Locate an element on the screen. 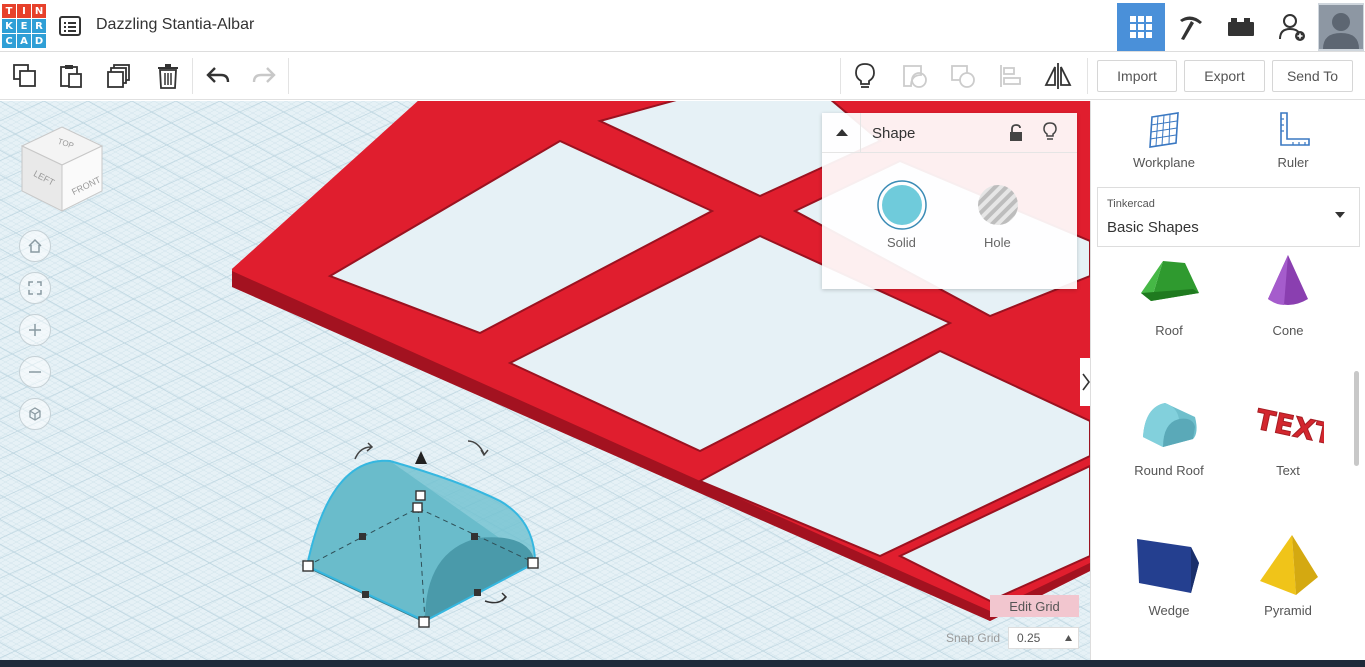  shape-pyramid: Pyramid is located at coordinates (1288, 575).